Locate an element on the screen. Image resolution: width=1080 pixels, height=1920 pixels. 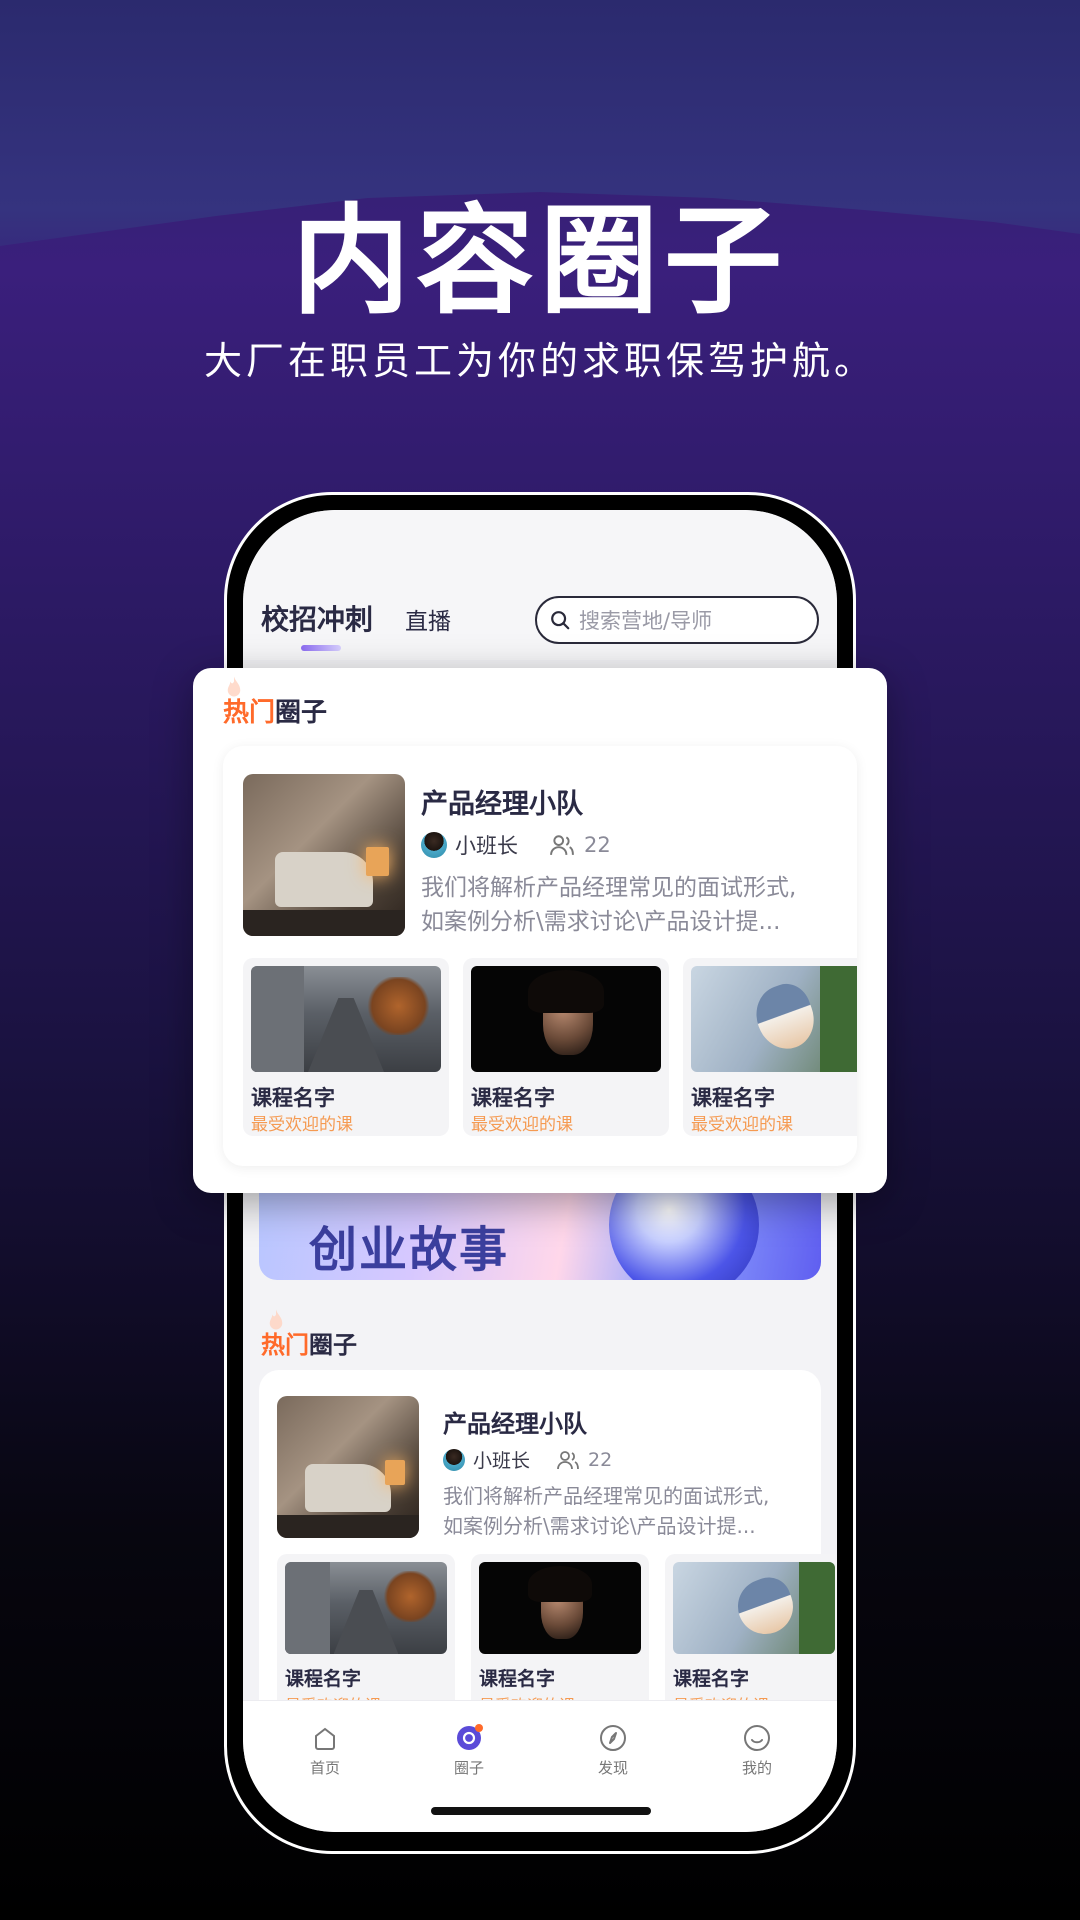
nav-mine: 我的 is located at coordinates (757, 1750).